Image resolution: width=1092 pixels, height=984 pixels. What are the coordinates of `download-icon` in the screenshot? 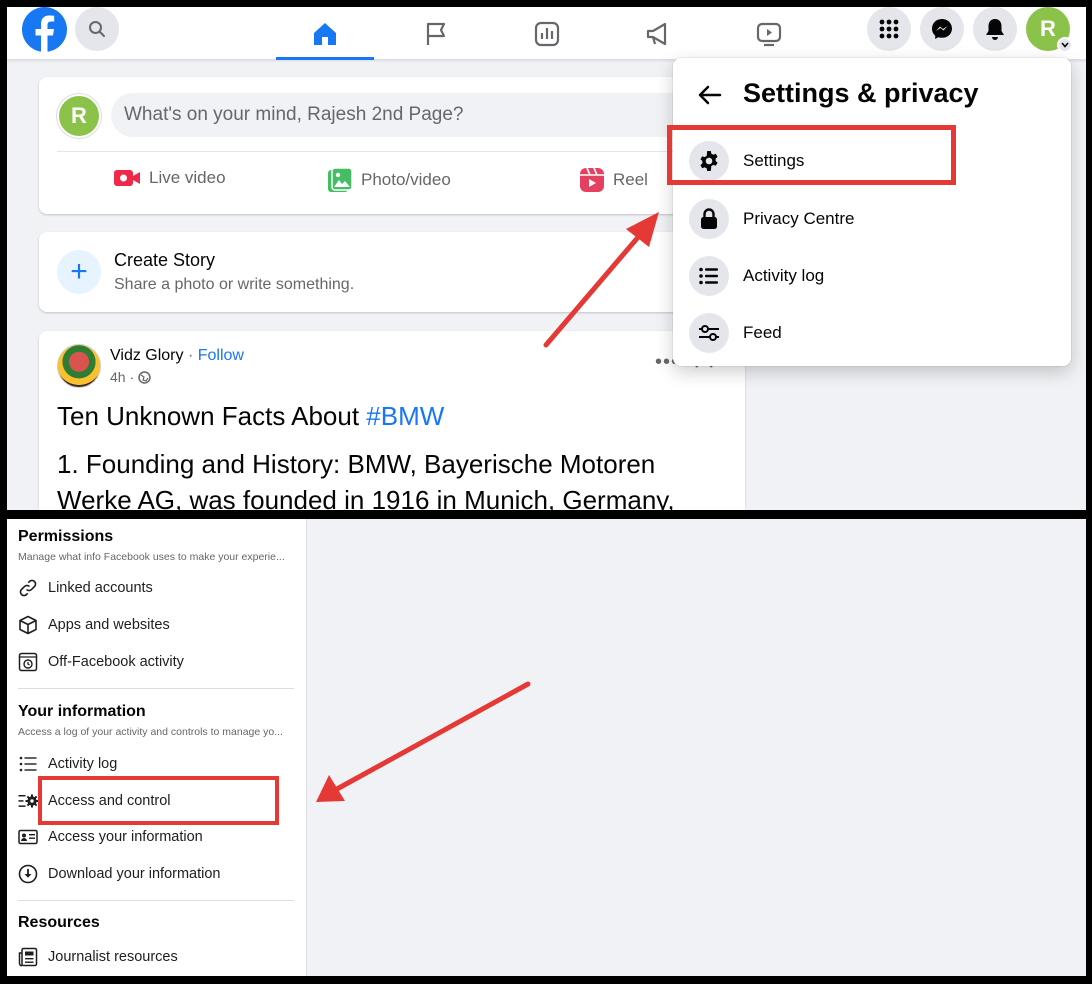 It's located at (28, 874).